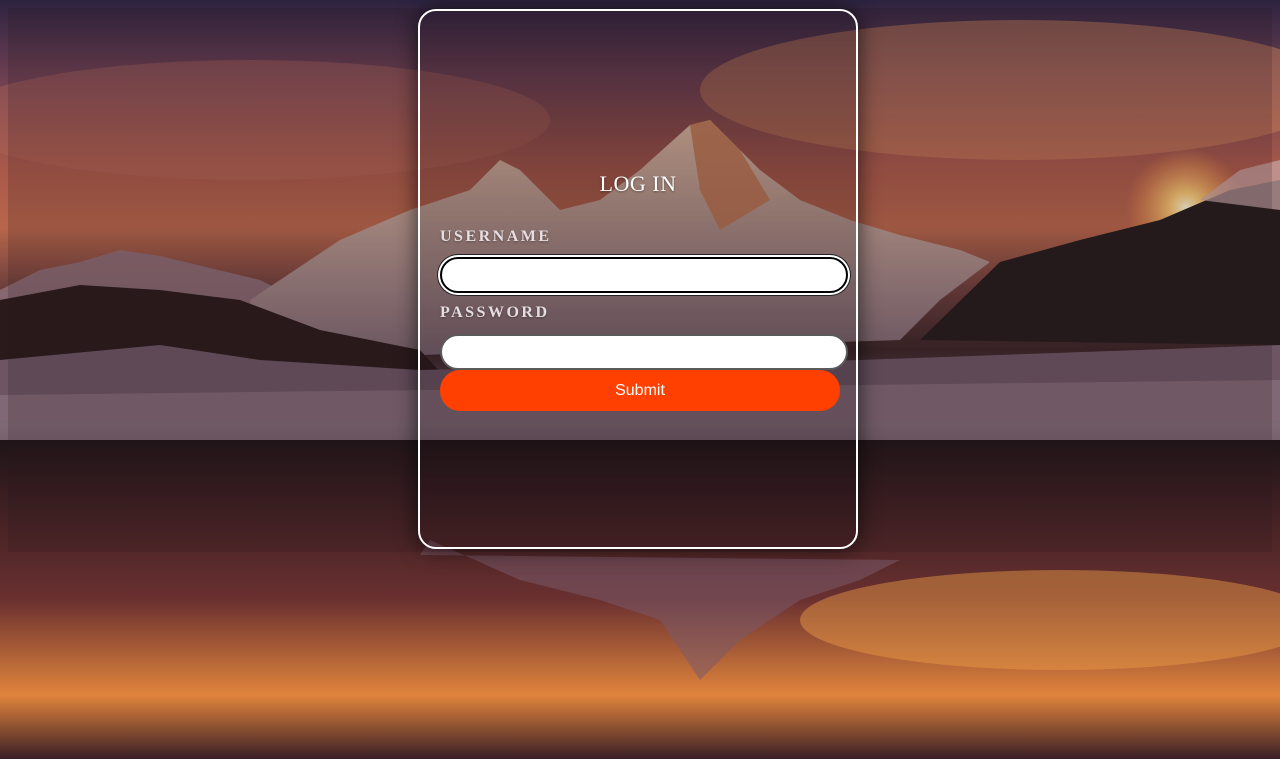 This screenshot has width=1280, height=759. Describe the element at coordinates (638, 183) in the screenshot. I see `login-title: LOG IN` at that location.